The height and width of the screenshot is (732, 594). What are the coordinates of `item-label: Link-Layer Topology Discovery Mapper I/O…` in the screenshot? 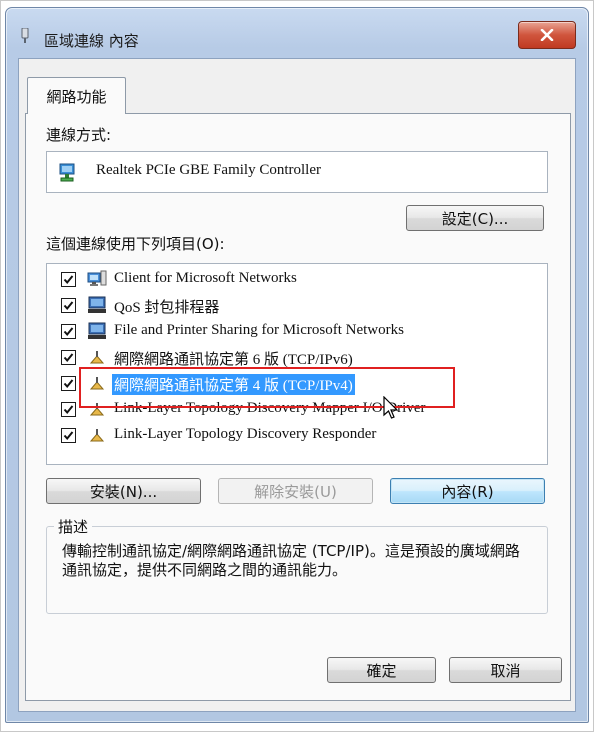 It's located at (270, 408).